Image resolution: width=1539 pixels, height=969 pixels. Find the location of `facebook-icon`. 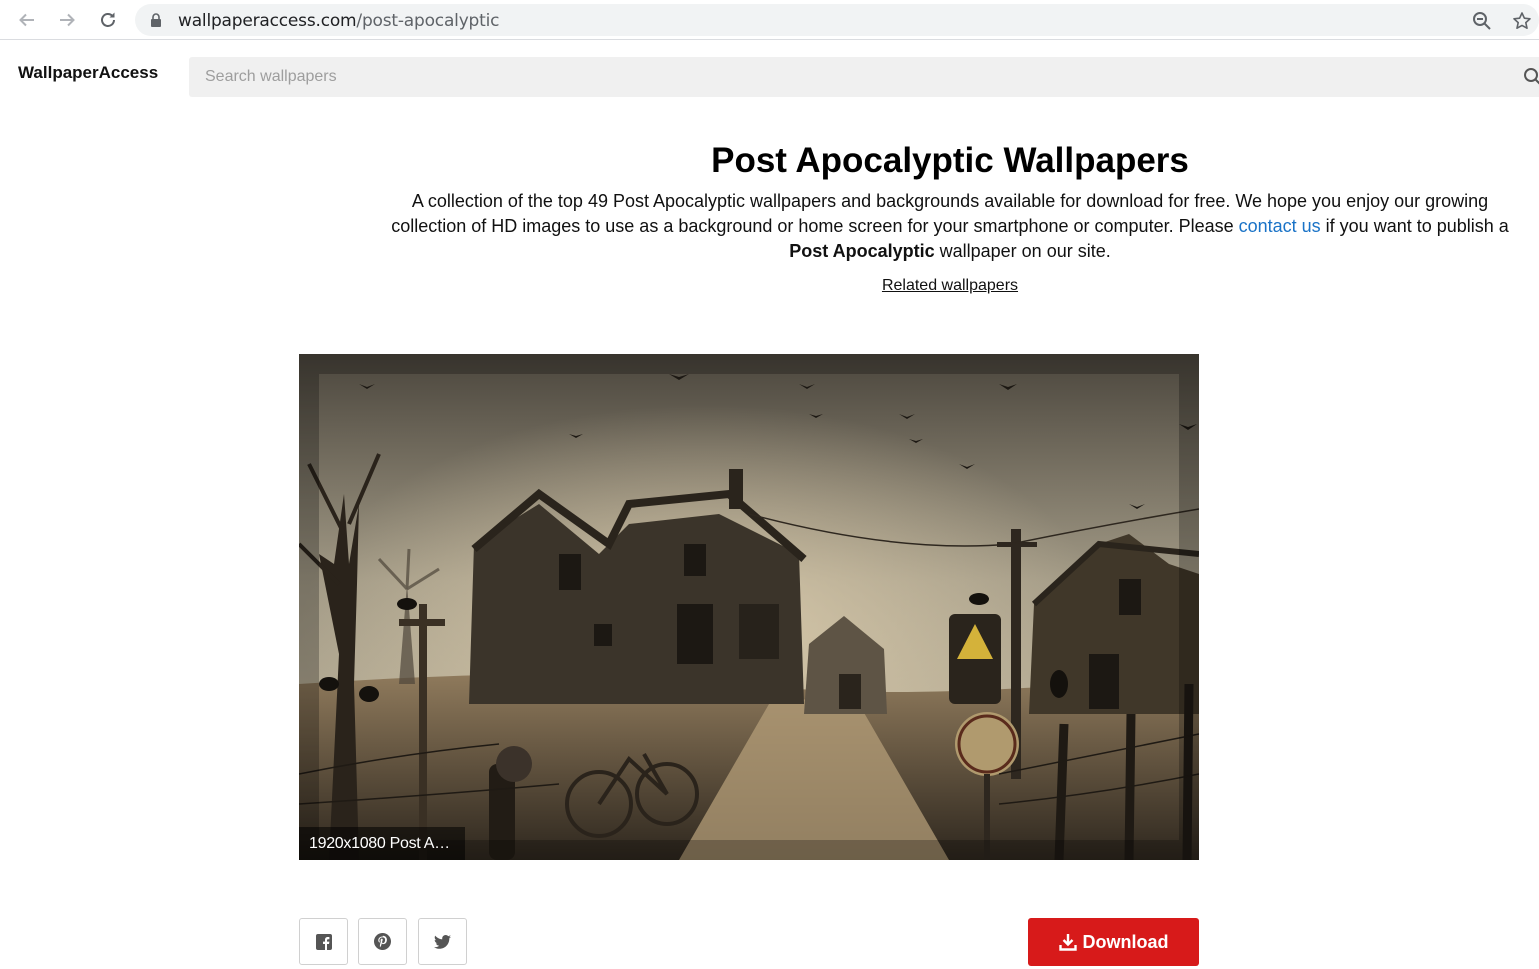

facebook-icon is located at coordinates (323, 941).